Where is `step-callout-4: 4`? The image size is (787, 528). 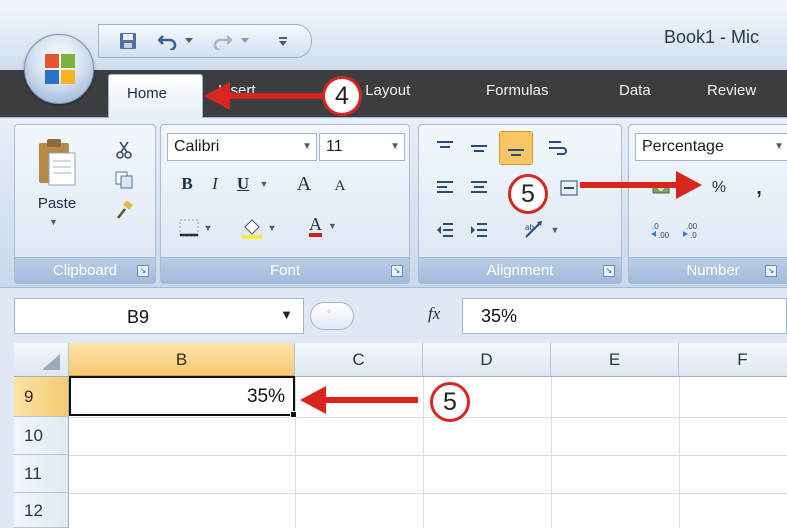
step-callout-4: 4 is located at coordinates (342, 96).